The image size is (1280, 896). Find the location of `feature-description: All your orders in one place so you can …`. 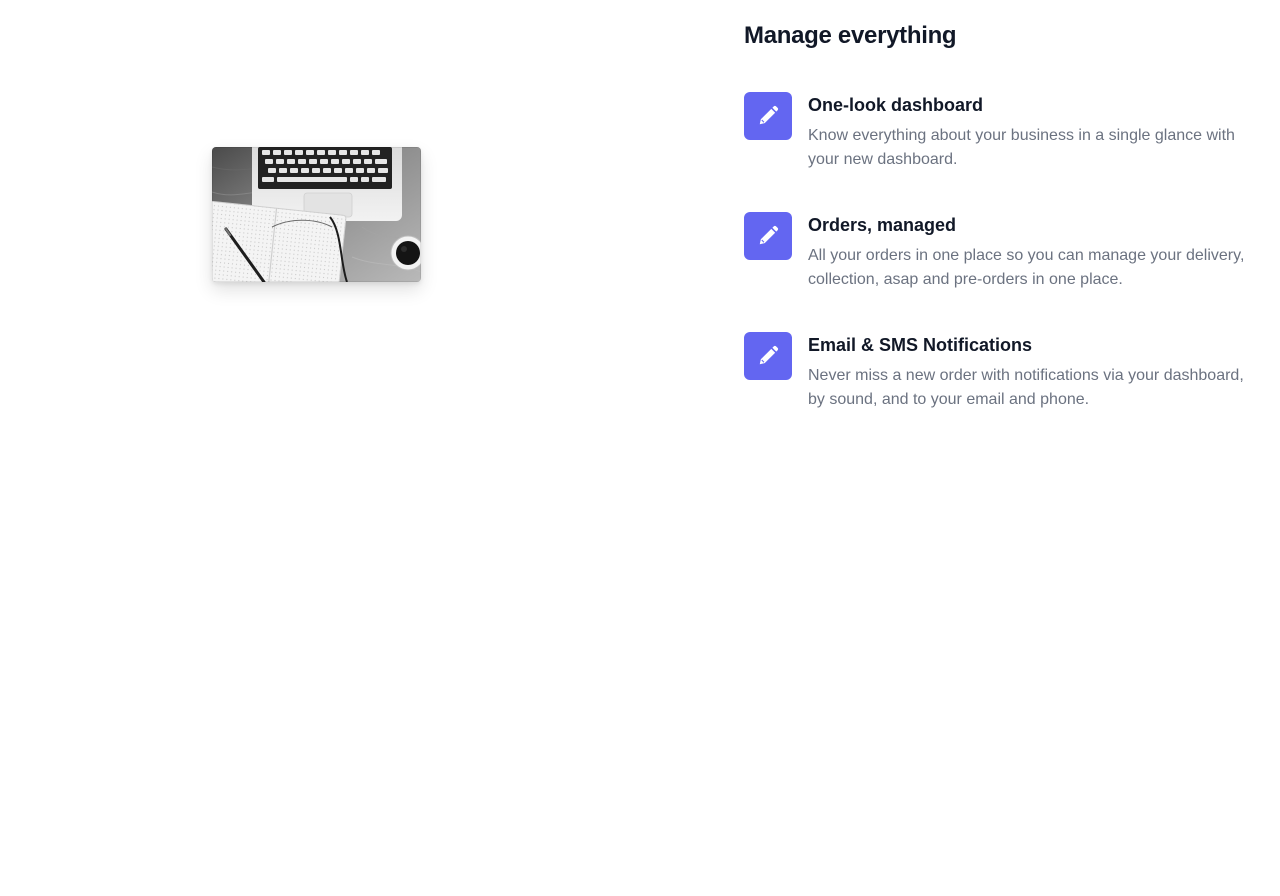

feature-description: All your orders in one place so you can … is located at coordinates (1026, 267).